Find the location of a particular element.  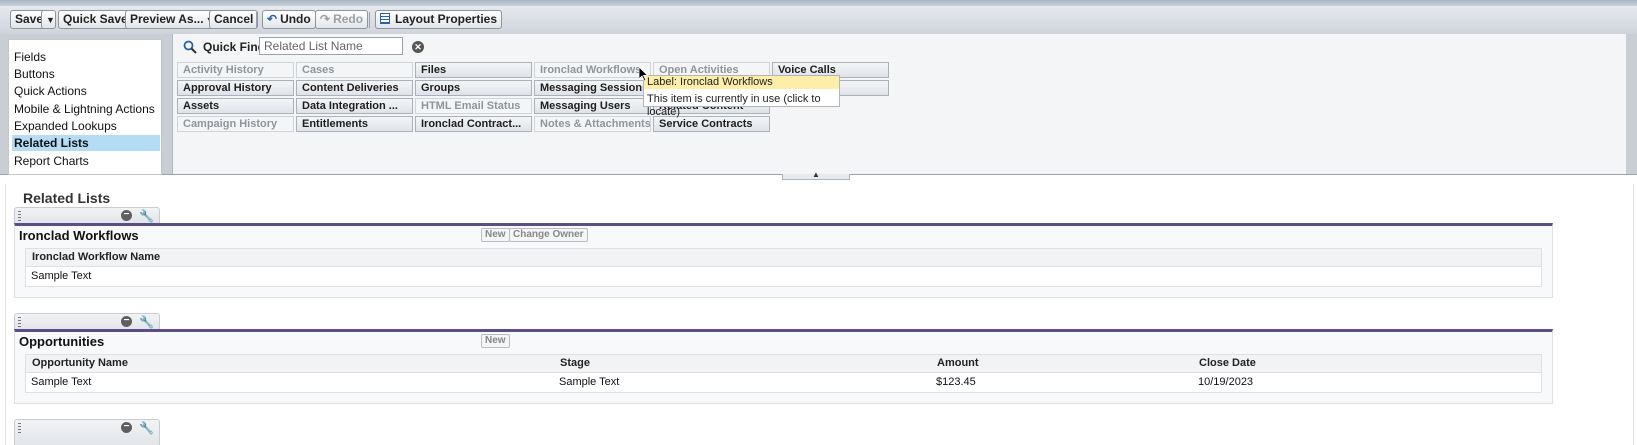

chevron-down-icon: ▼ is located at coordinates (50, 20).